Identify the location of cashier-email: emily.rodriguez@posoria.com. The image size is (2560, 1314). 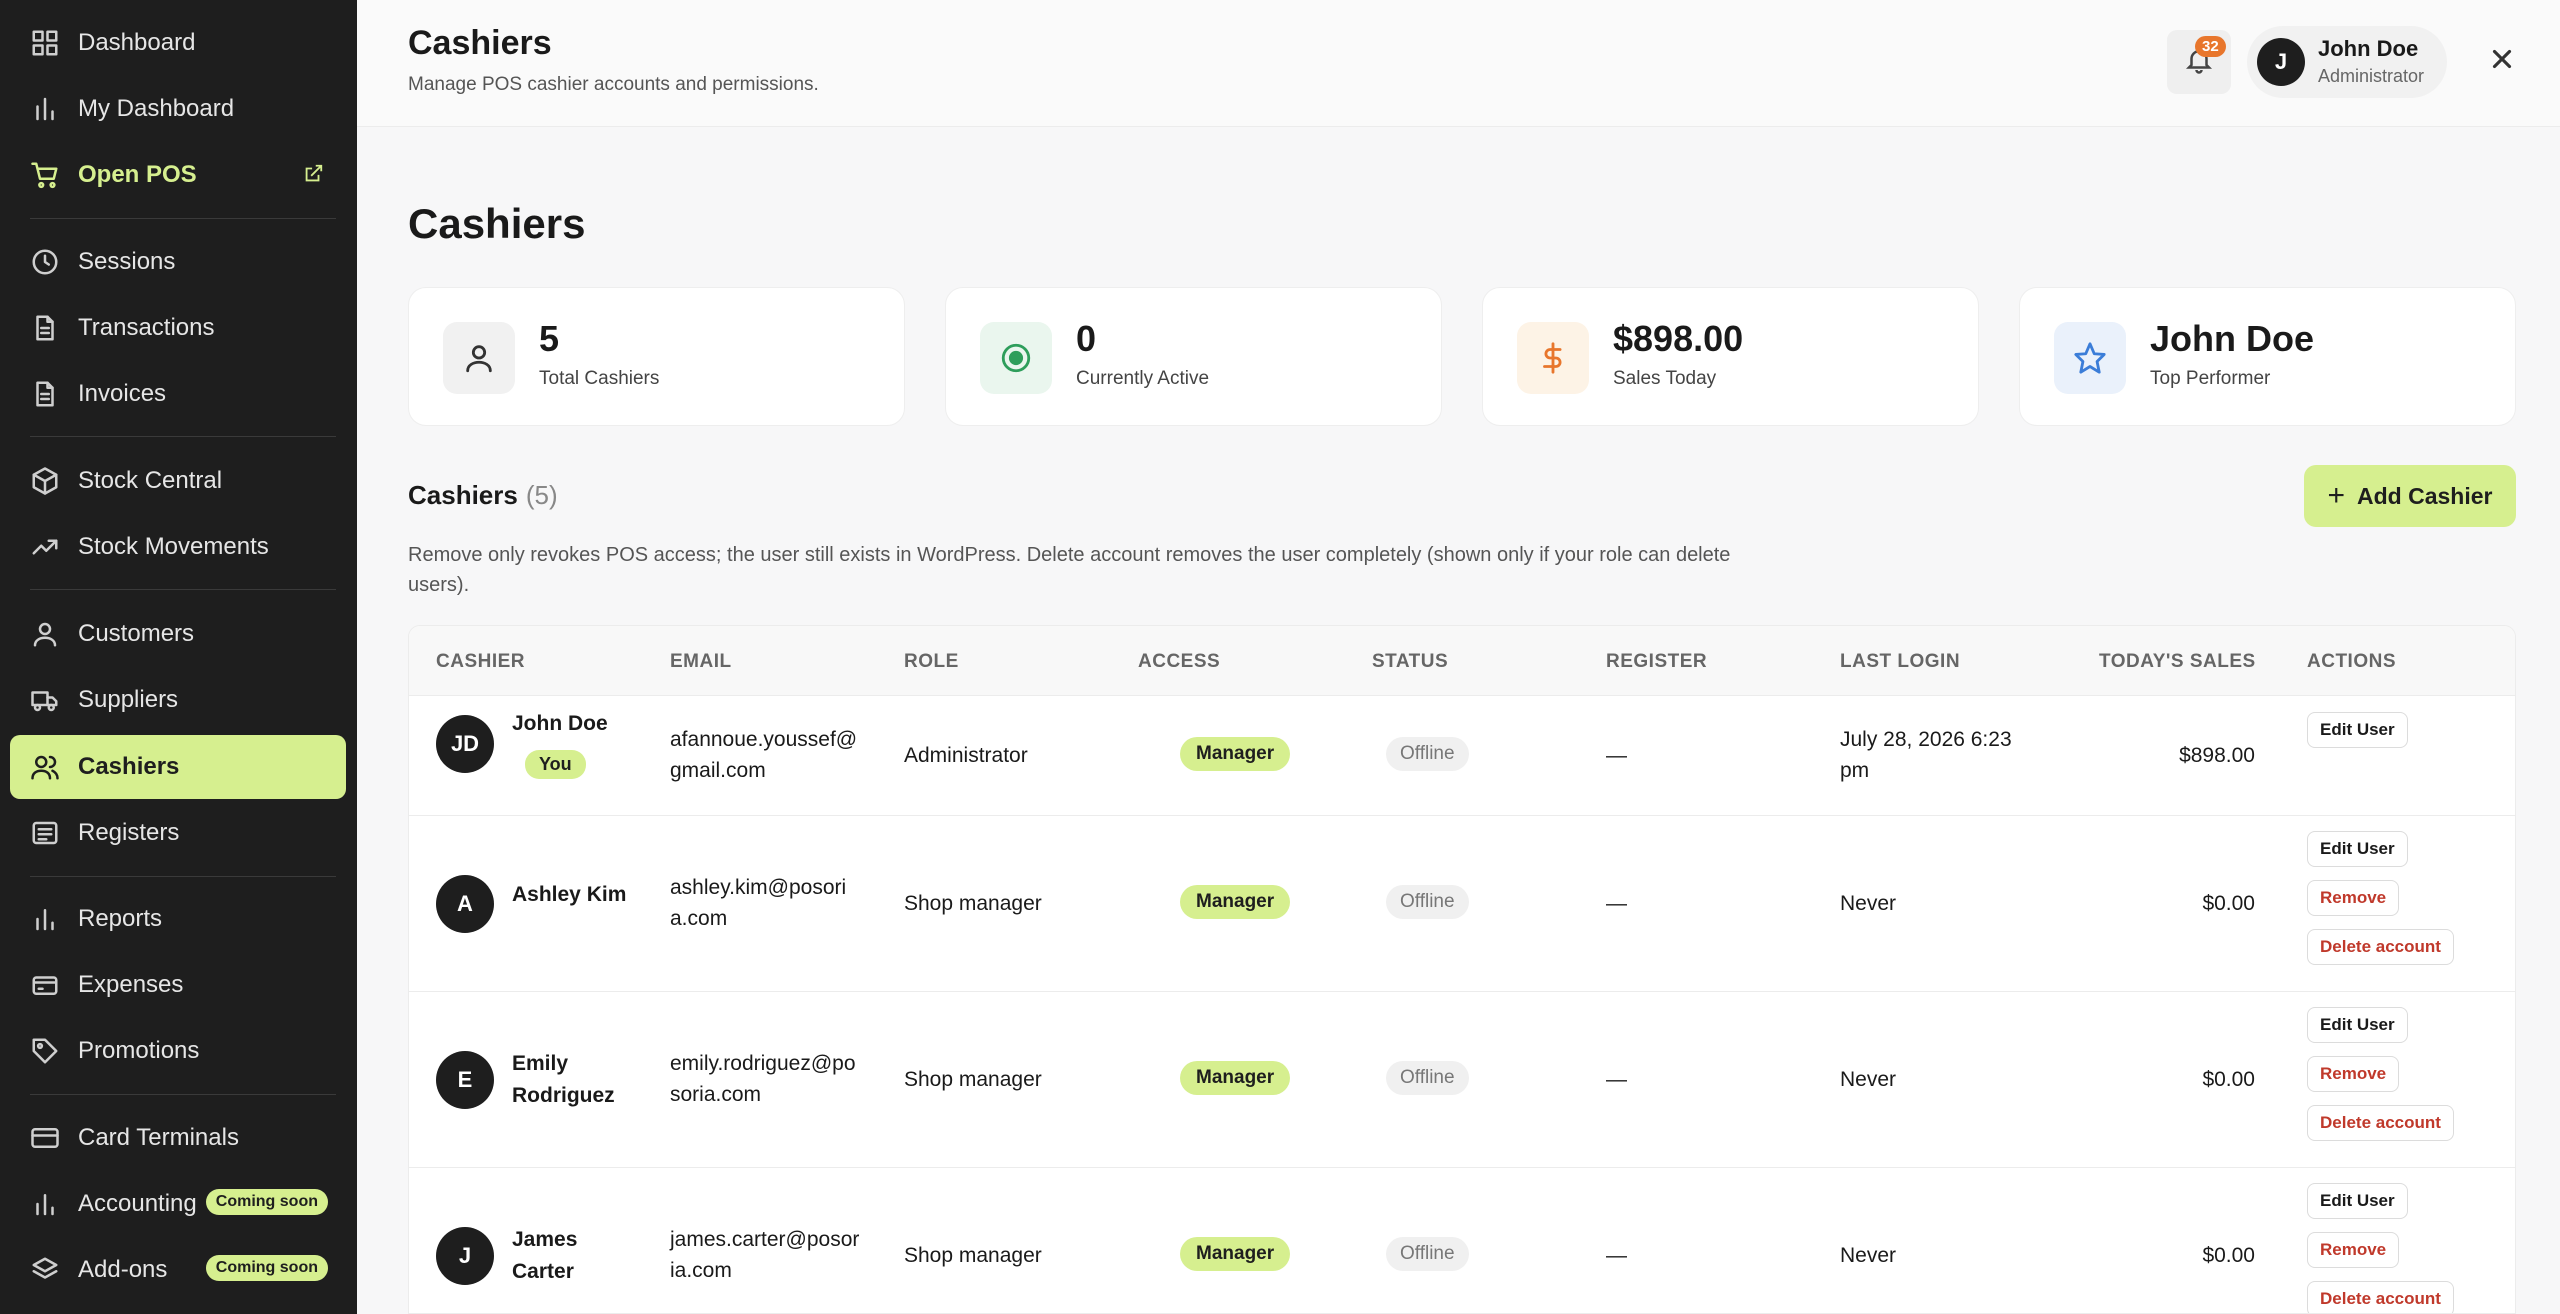
(763, 1079).